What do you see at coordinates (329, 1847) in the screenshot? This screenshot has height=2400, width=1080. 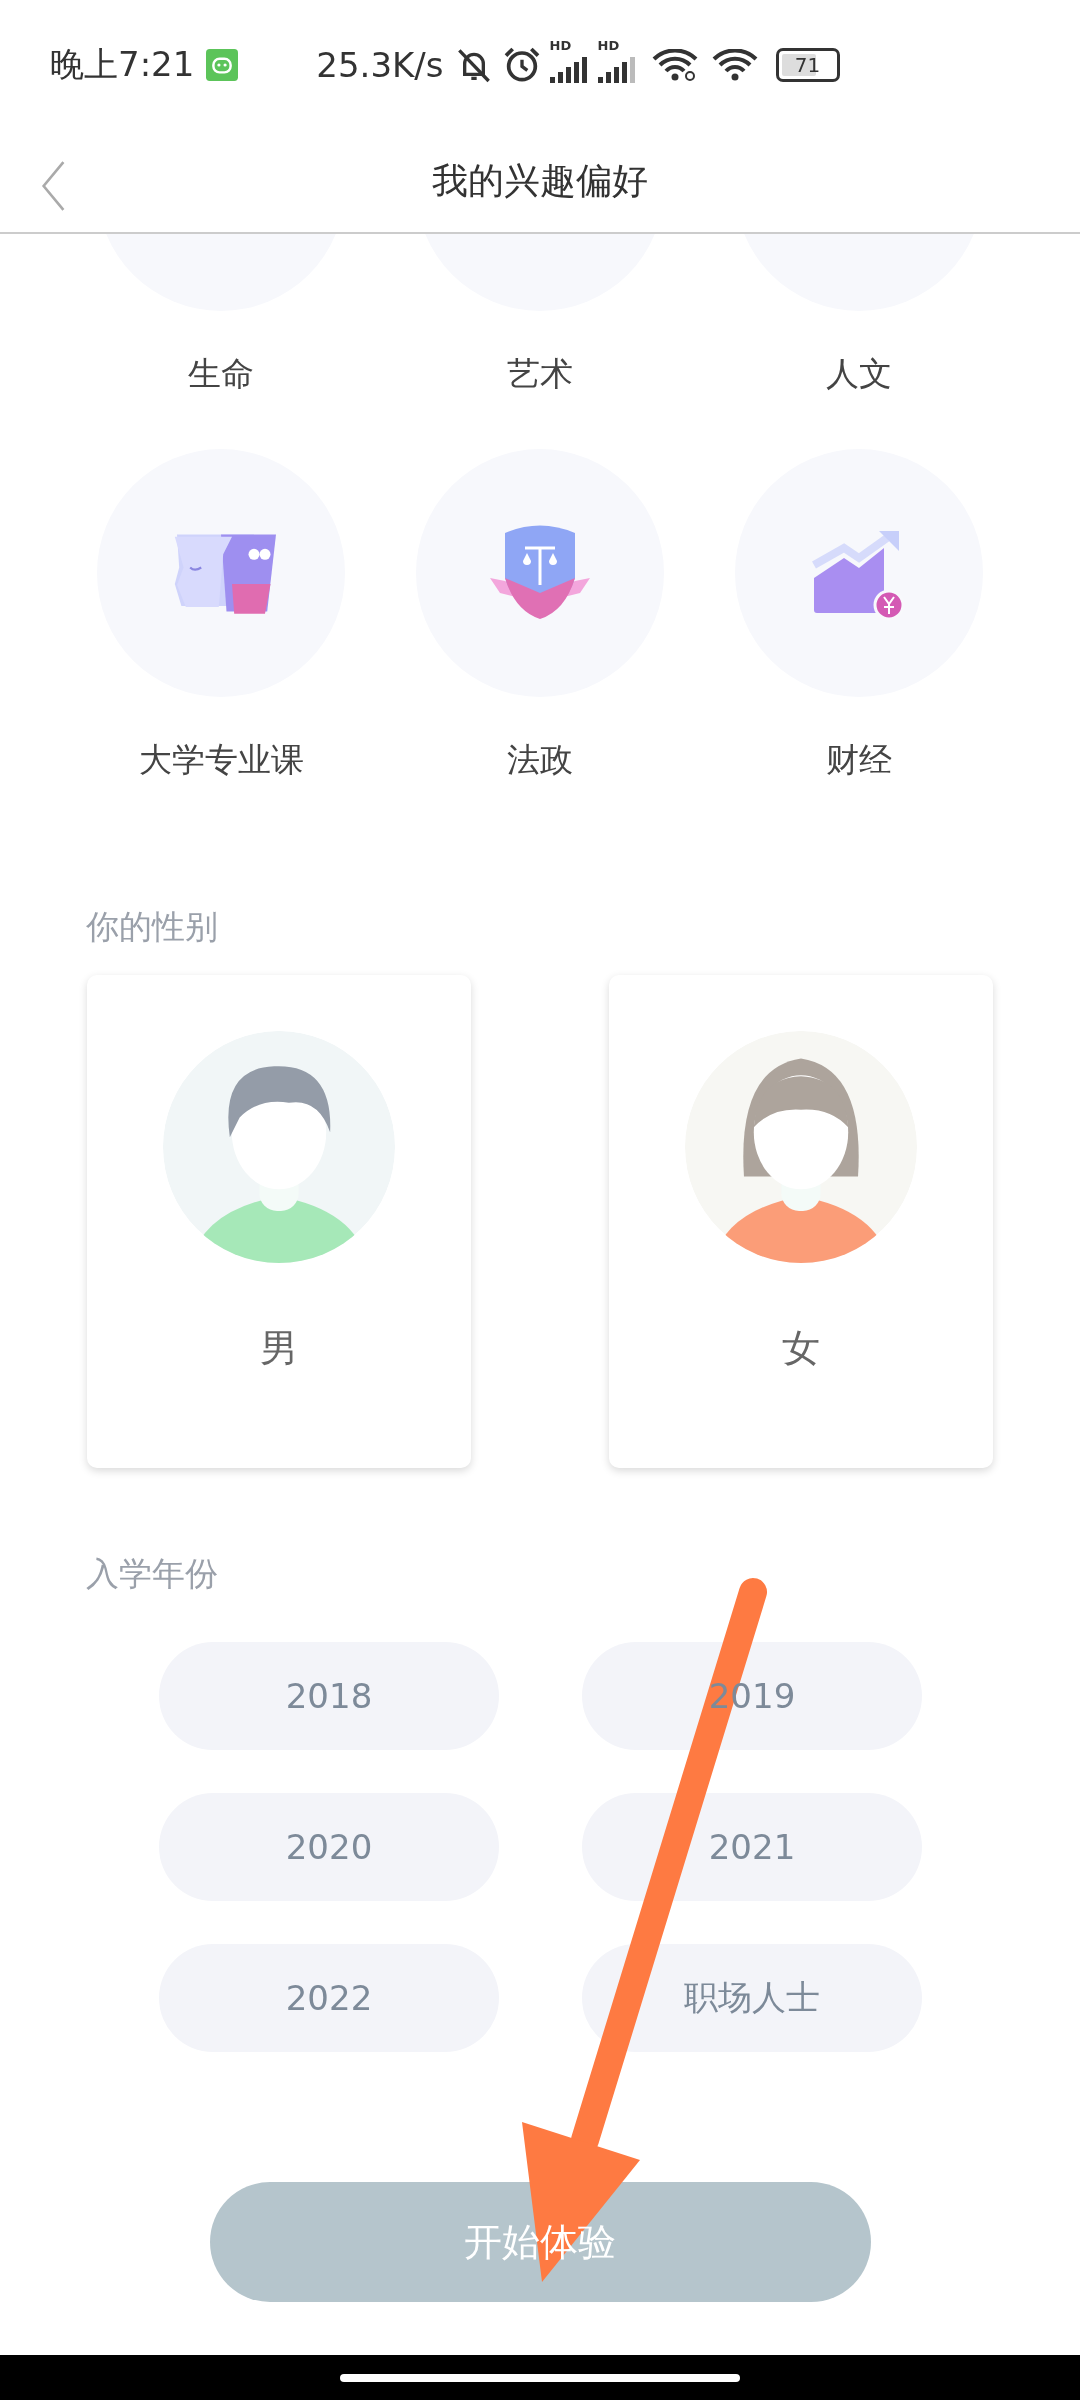 I see `year-option: 2020` at bounding box center [329, 1847].